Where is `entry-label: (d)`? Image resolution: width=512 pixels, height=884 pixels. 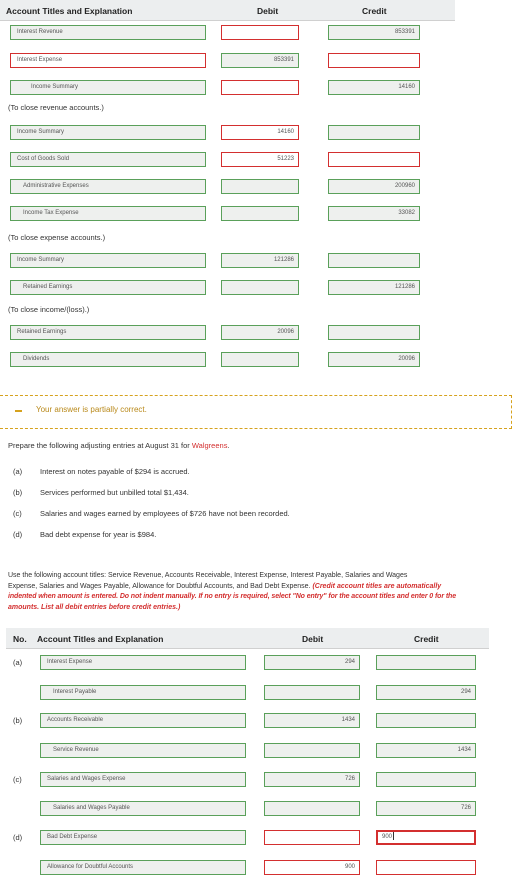
entry-label: (d) is located at coordinates (18, 837).